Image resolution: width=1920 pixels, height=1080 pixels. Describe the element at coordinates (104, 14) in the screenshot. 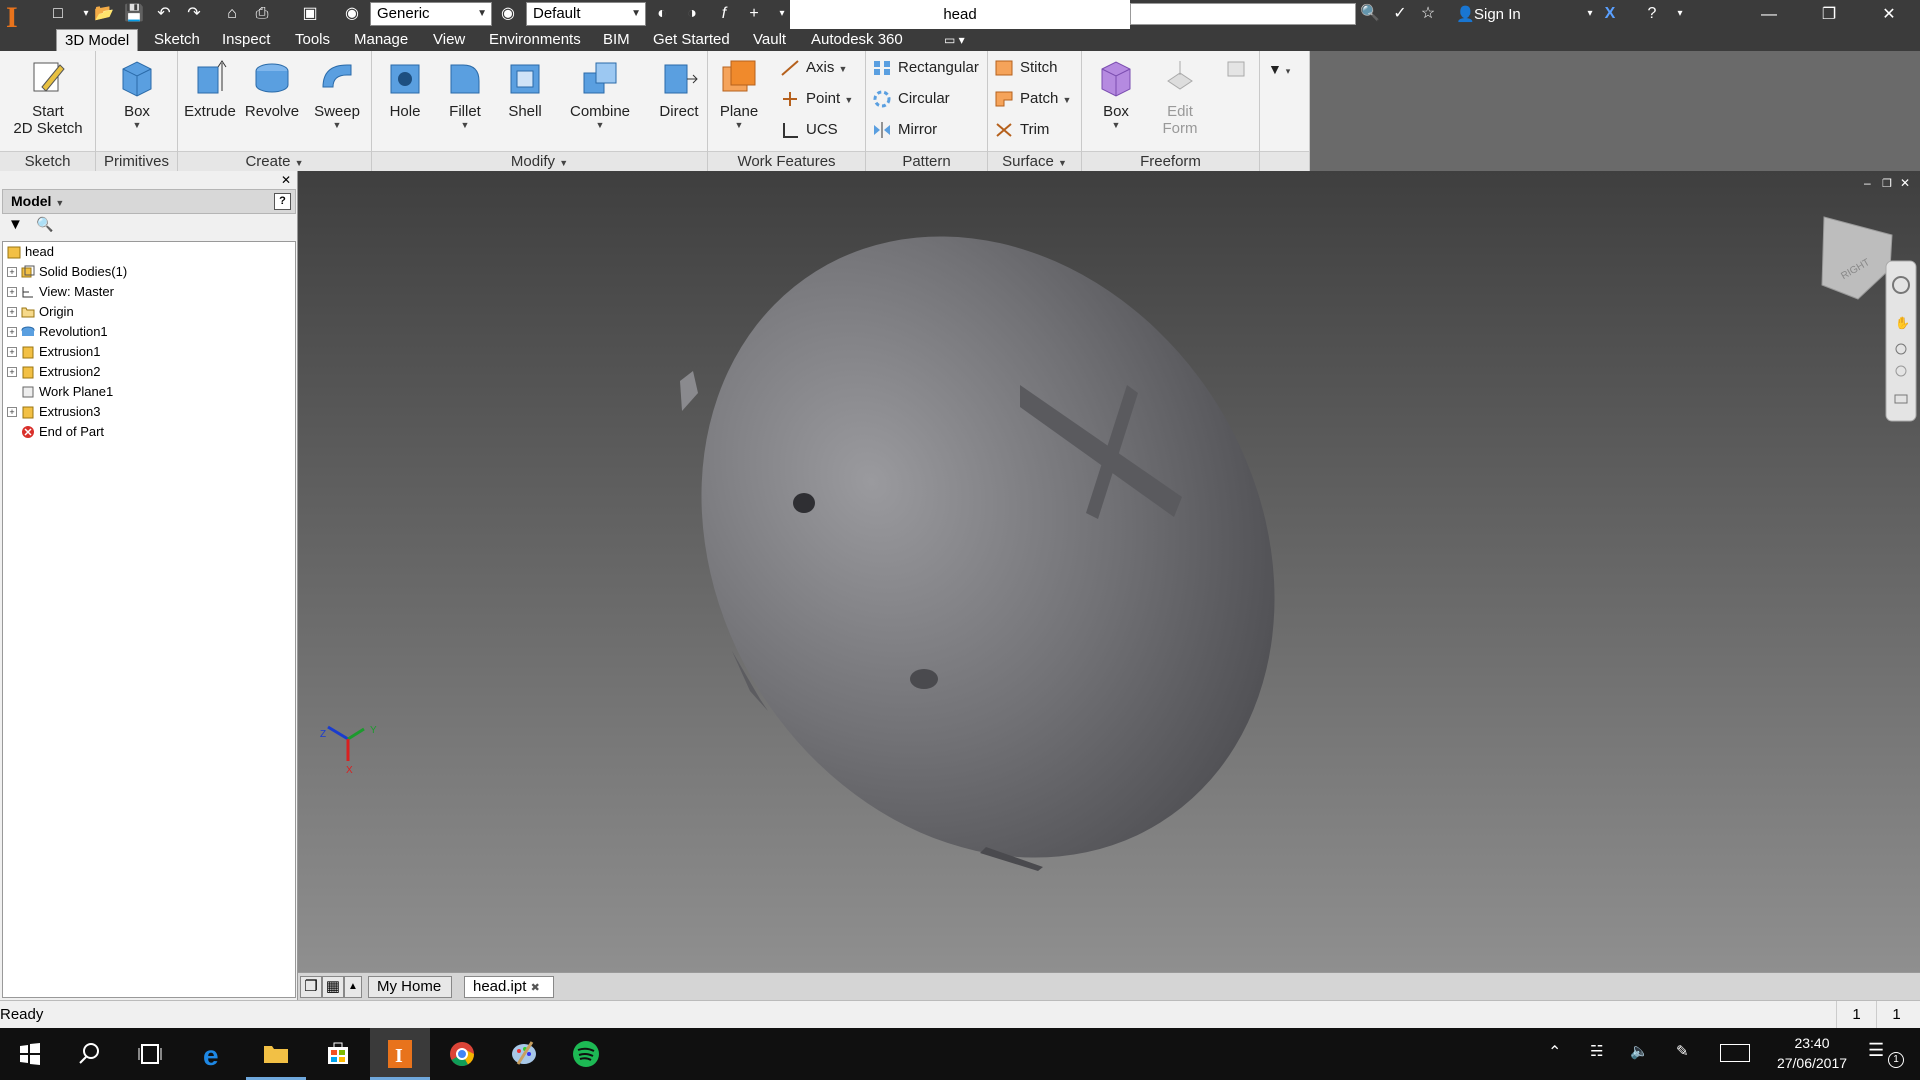

I see `open-icon: 📂` at that location.